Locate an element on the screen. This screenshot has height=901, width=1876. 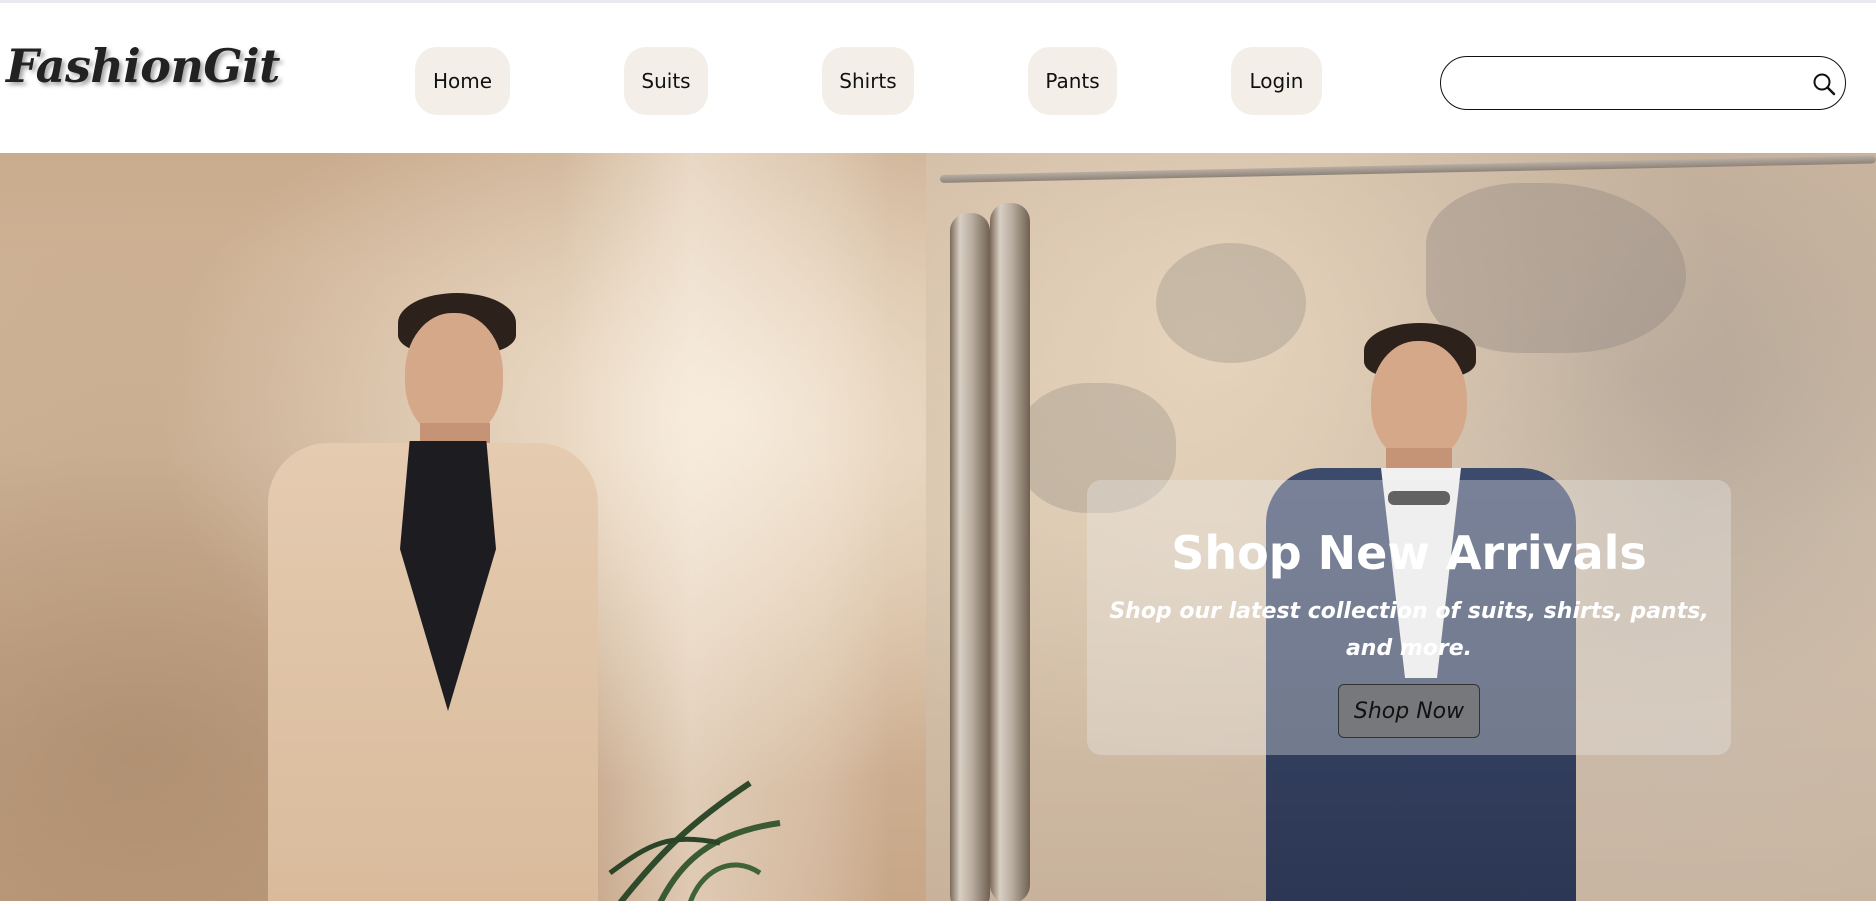
nav-home-button: Home is located at coordinates (462, 81).